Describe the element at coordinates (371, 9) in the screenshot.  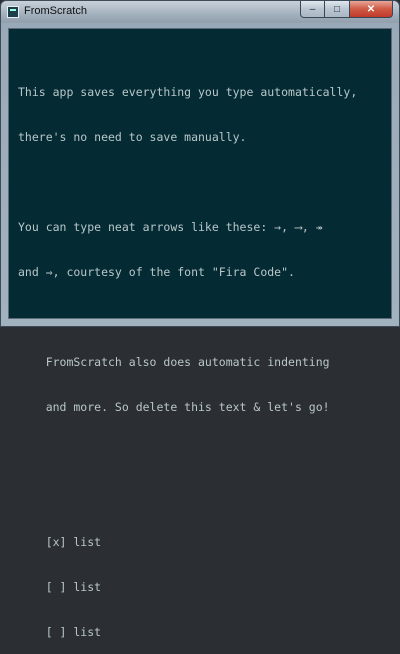
I see `close-button: ✕` at that location.